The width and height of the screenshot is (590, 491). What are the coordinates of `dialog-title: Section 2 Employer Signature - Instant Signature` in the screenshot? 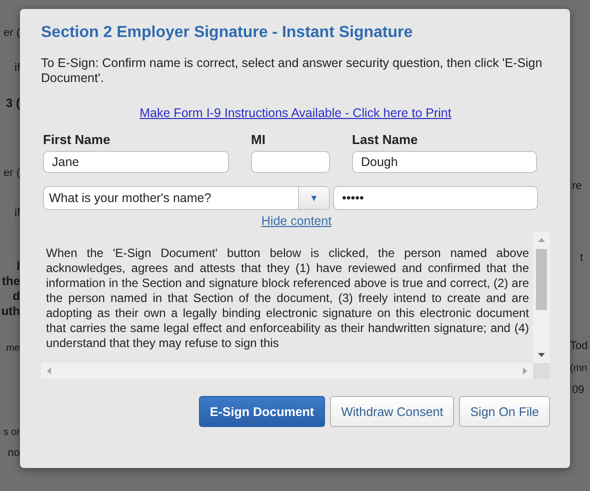 It's located at (227, 33).